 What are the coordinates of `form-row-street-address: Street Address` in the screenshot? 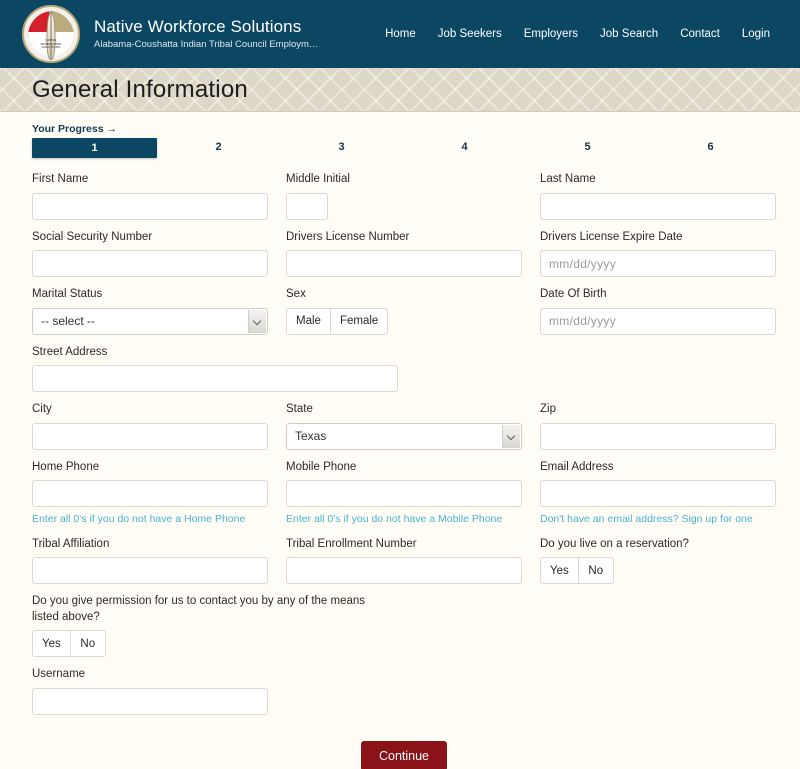 It's located at (404, 369).